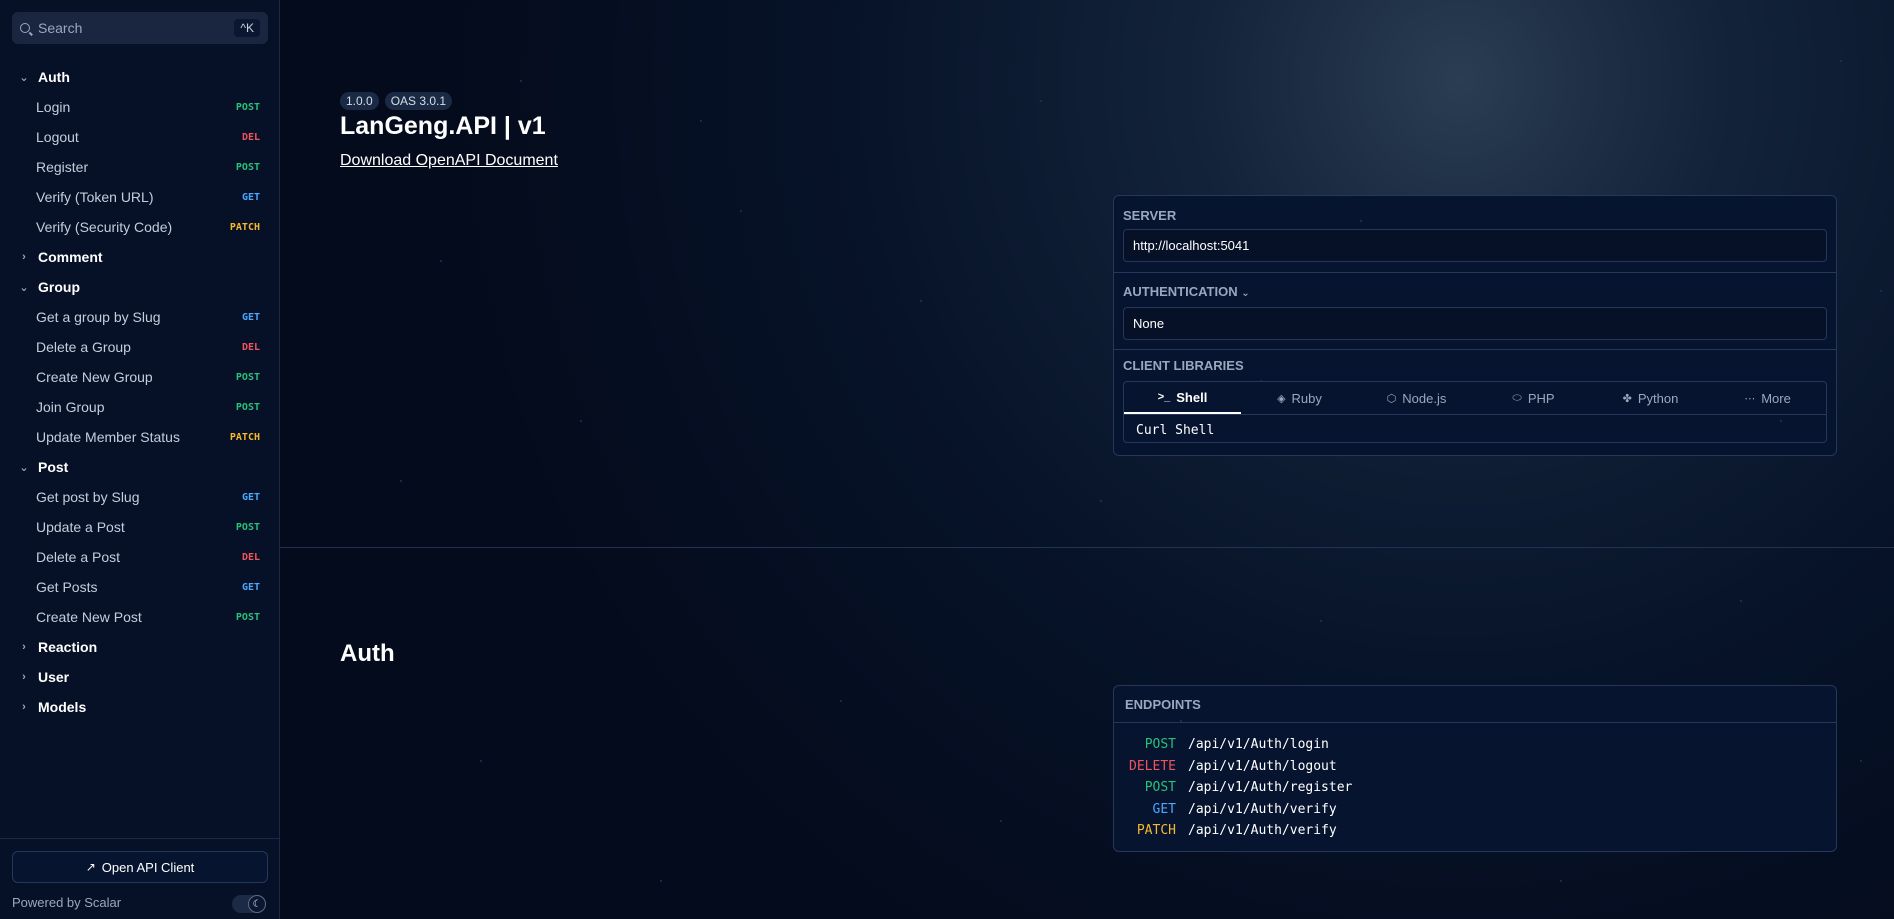  What do you see at coordinates (83, 347) in the screenshot?
I see `sidebar-item-label: Delete a Group` at bounding box center [83, 347].